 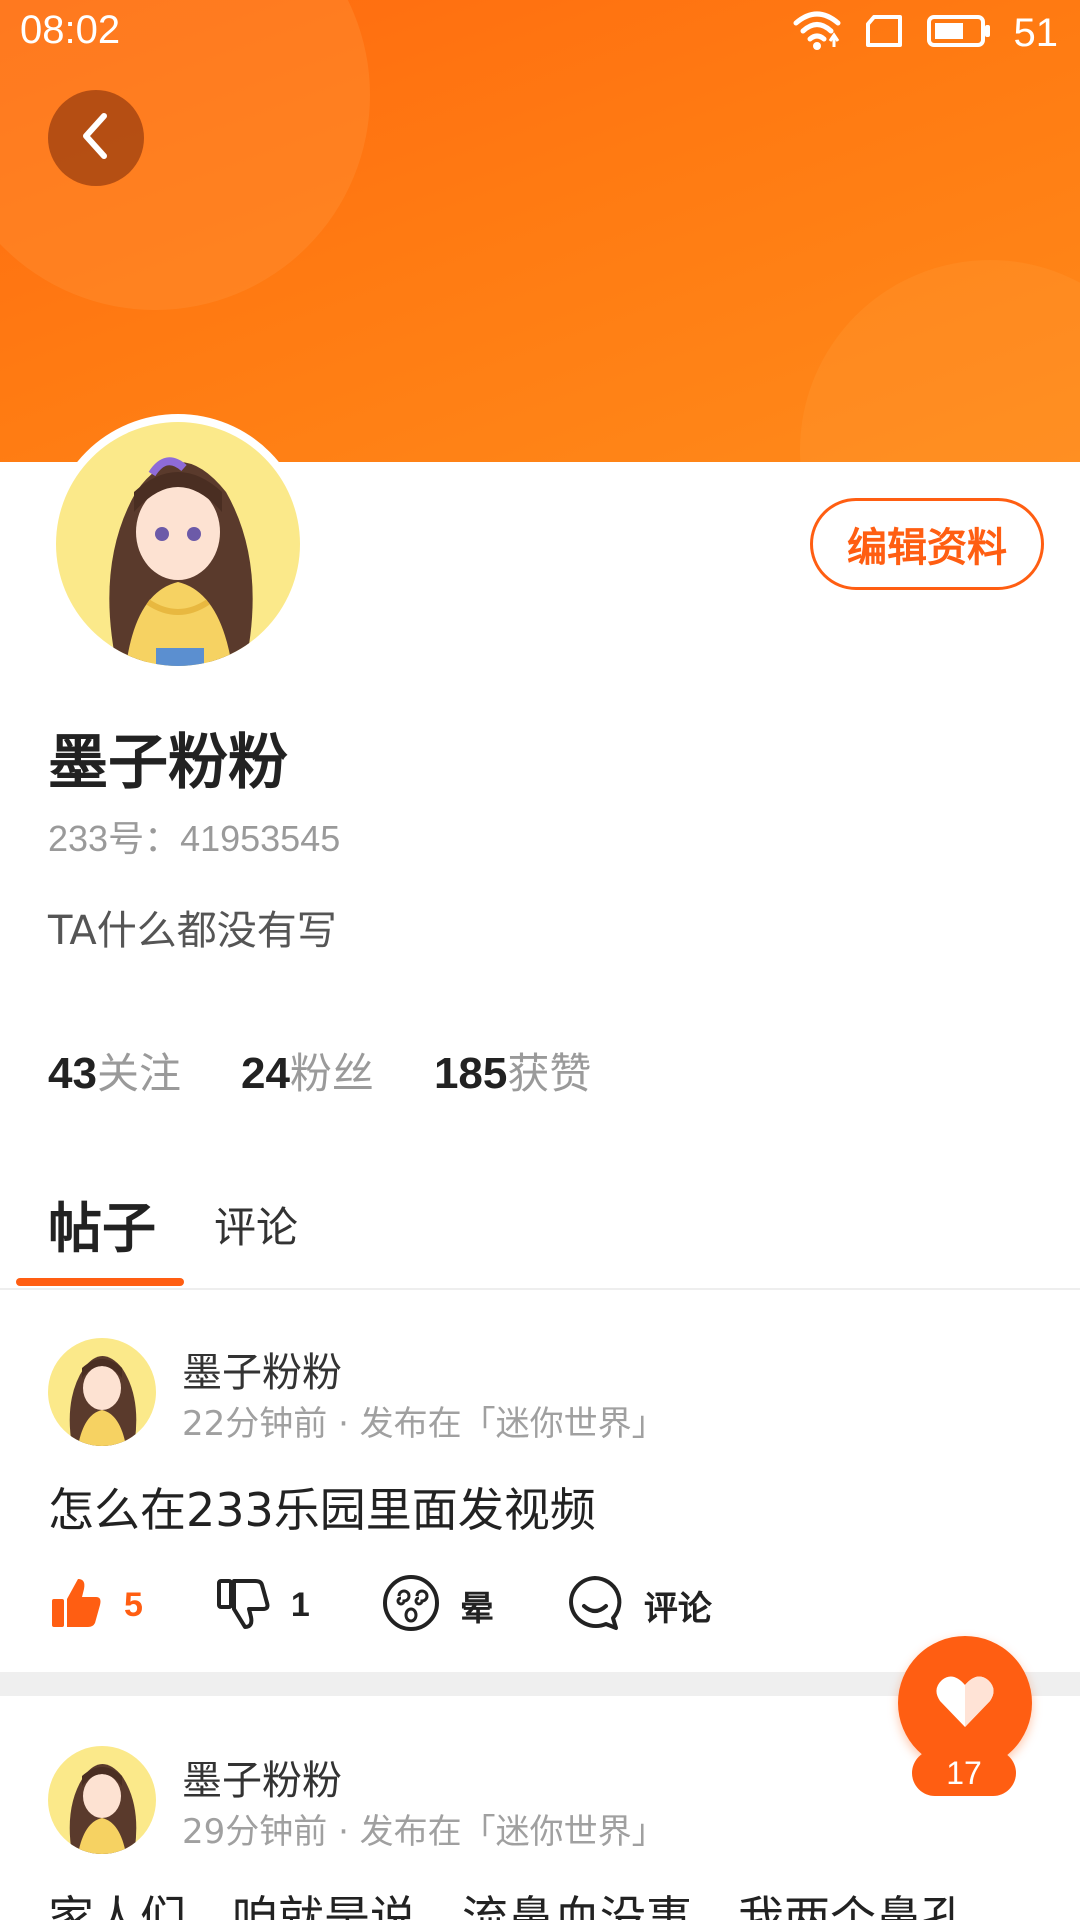 What do you see at coordinates (72, 1073) in the screenshot?
I see `stat-value: 43` at bounding box center [72, 1073].